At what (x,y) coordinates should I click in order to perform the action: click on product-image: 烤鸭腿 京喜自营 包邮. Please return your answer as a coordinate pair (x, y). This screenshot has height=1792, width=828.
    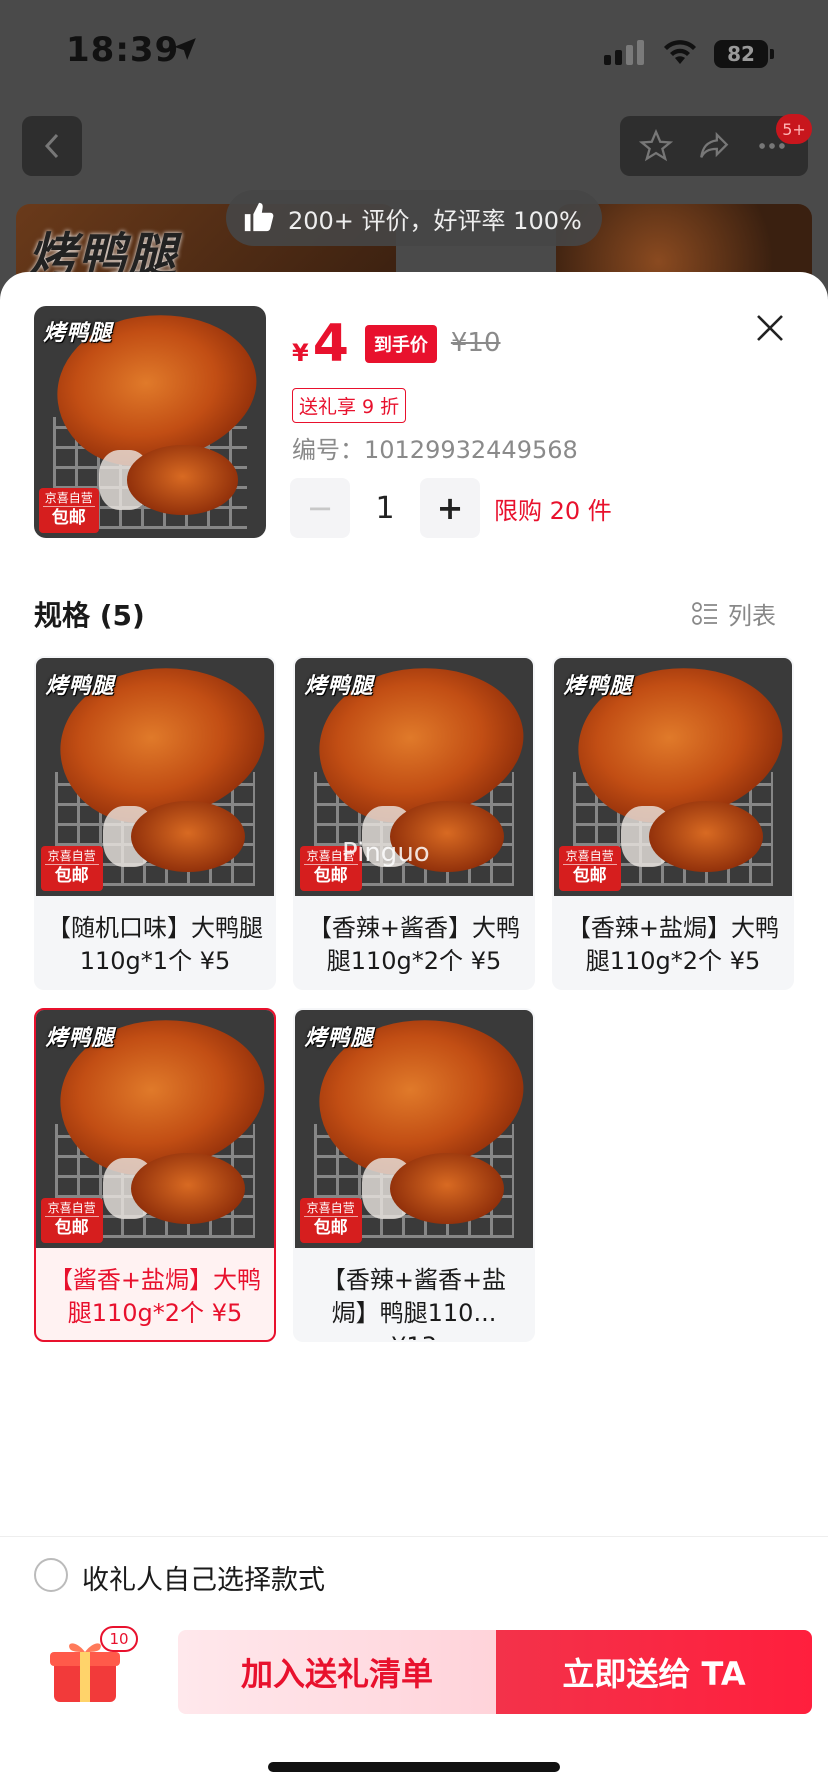
    Looking at the image, I should click on (150, 422).